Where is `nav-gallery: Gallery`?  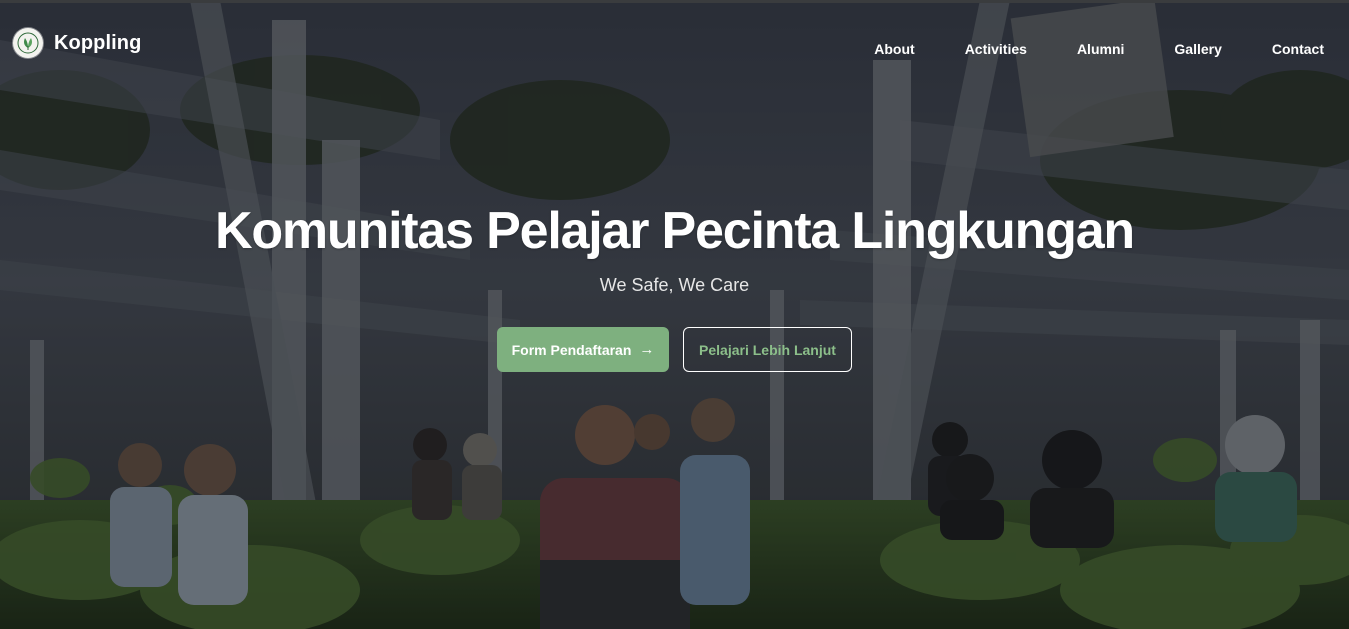 nav-gallery: Gallery is located at coordinates (1197, 49).